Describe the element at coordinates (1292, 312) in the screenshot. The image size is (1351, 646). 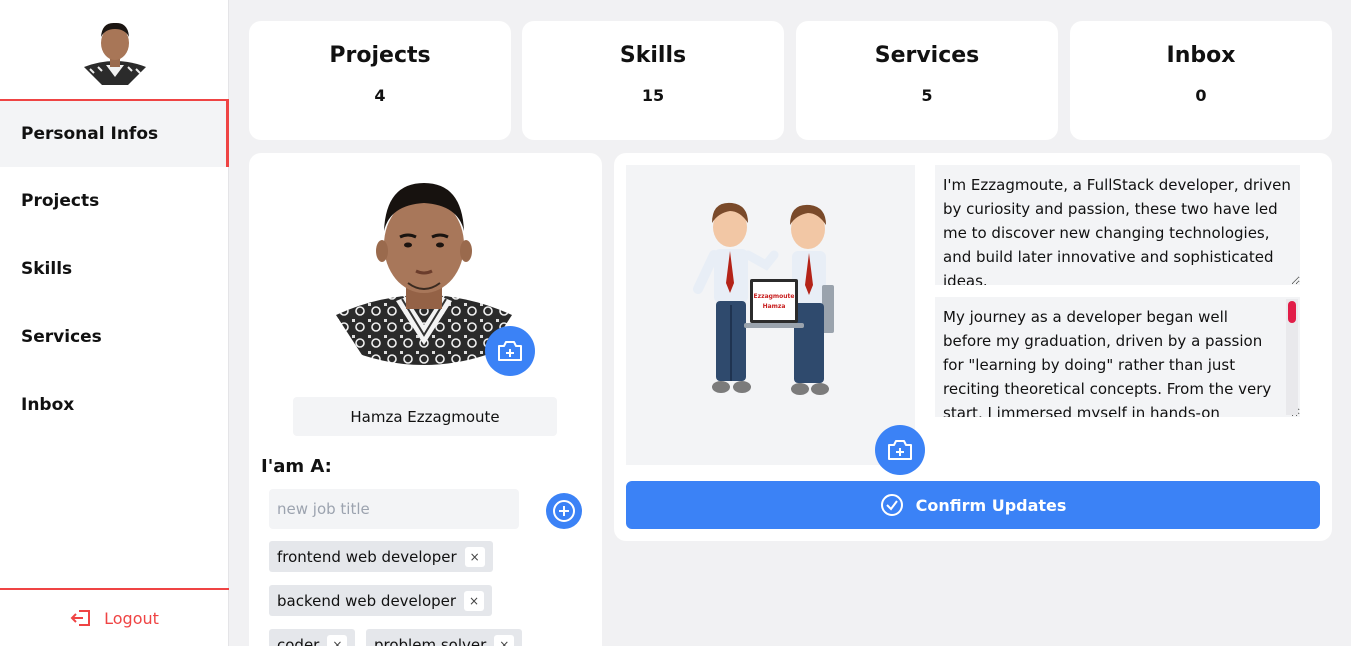
I see `scrollbar-thumb` at that location.